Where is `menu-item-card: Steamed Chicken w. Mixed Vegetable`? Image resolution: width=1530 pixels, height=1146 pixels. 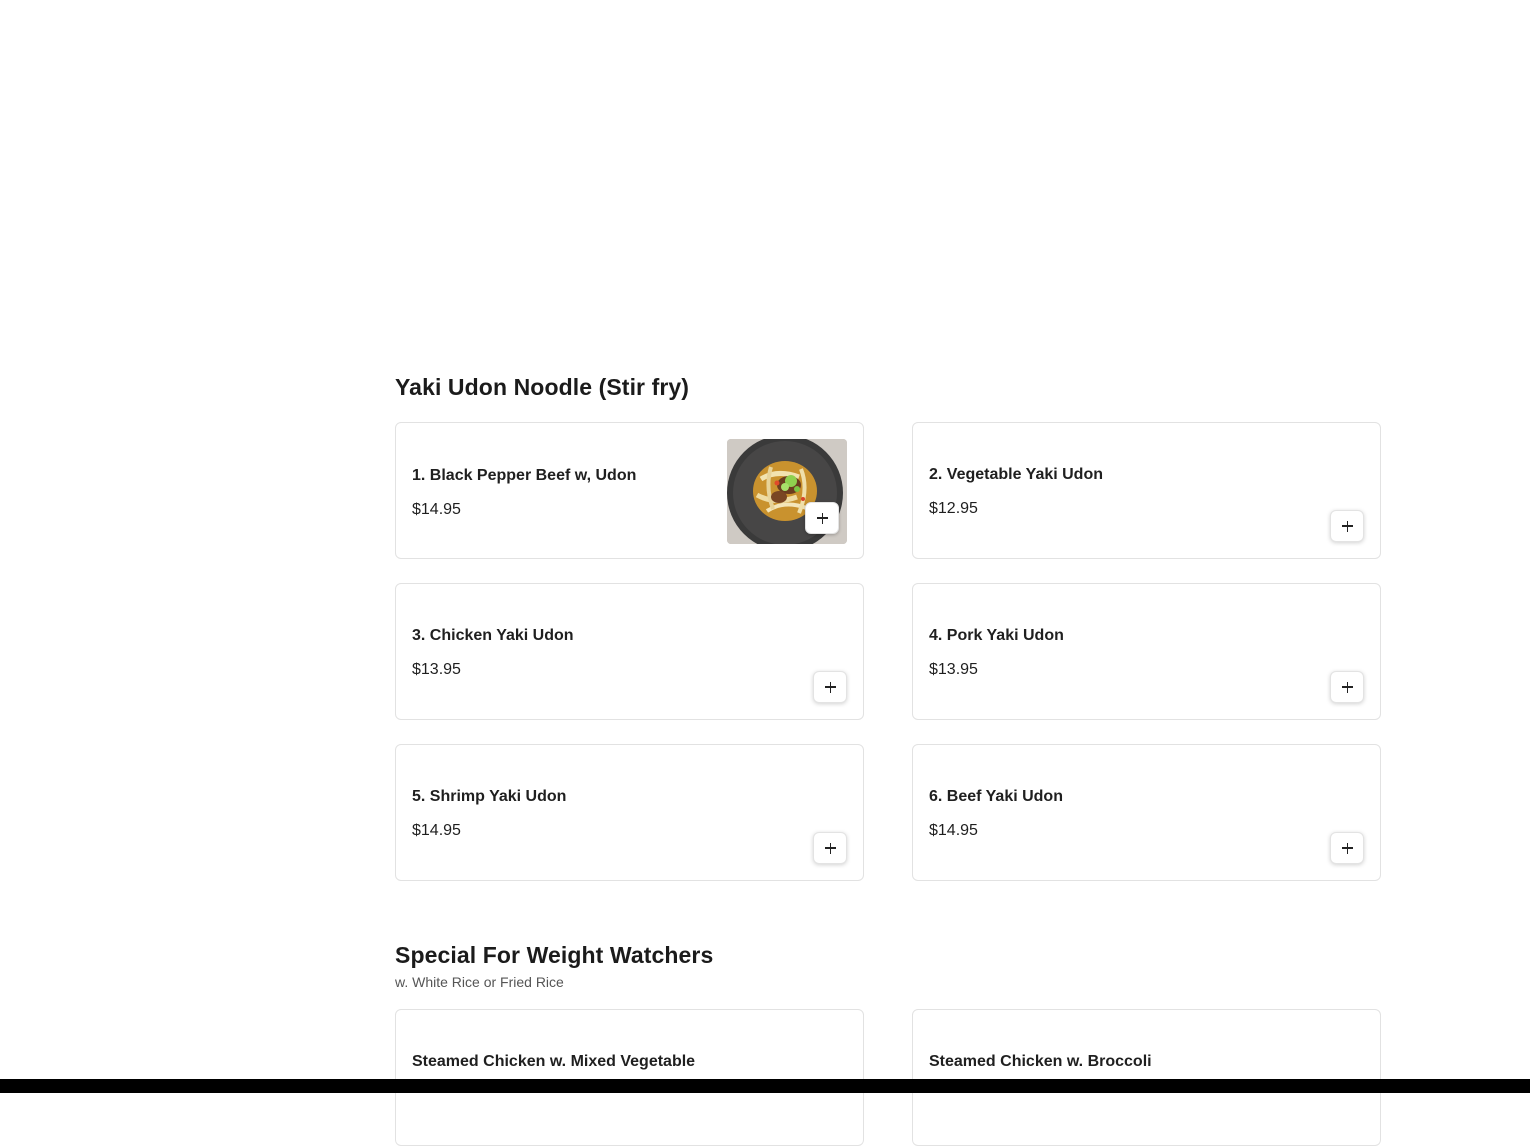
menu-item-card: Steamed Chicken w. Mixed Vegetable is located at coordinates (629, 1077).